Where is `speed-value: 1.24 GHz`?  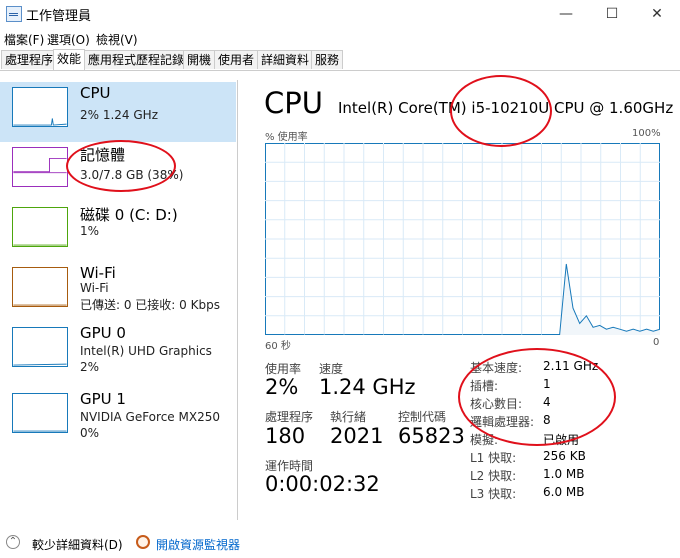
speed-value: 1.24 GHz is located at coordinates (367, 387).